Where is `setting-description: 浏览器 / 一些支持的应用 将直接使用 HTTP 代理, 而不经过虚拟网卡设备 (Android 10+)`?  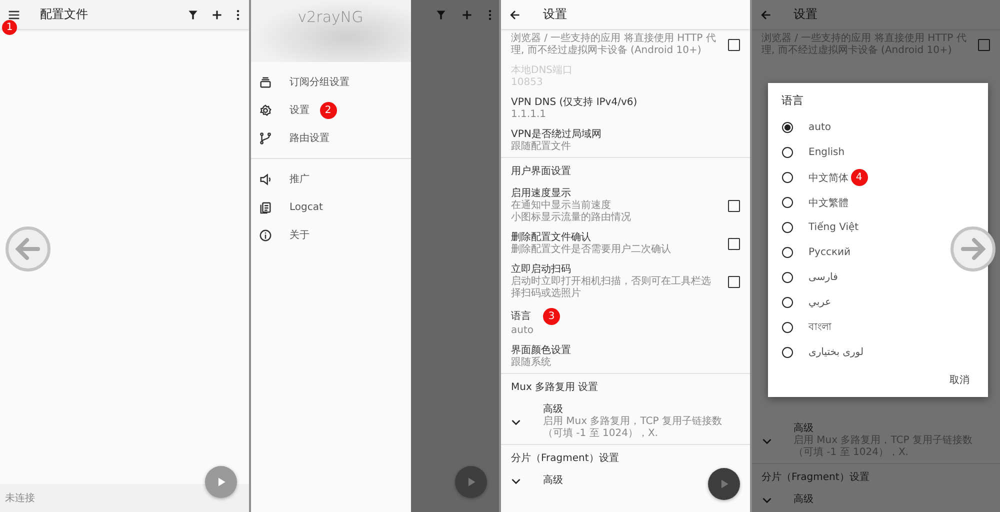 setting-description: 浏览器 / 一些支持的应用 将直接使用 HTTP 代理, 而不经过虚拟网卡设备 (Android 10+) is located at coordinates (614, 45).